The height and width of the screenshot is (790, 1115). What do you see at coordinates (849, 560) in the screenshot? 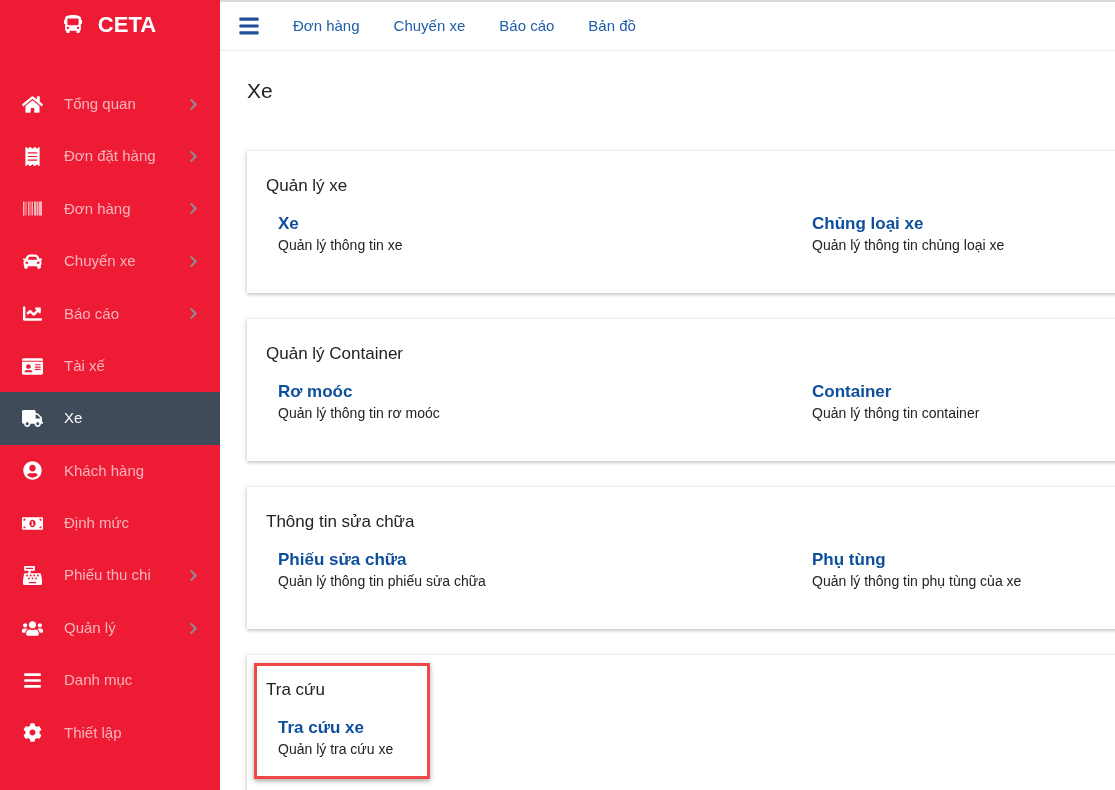
I see `item-link: Phụ tùng` at bounding box center [849, 560].